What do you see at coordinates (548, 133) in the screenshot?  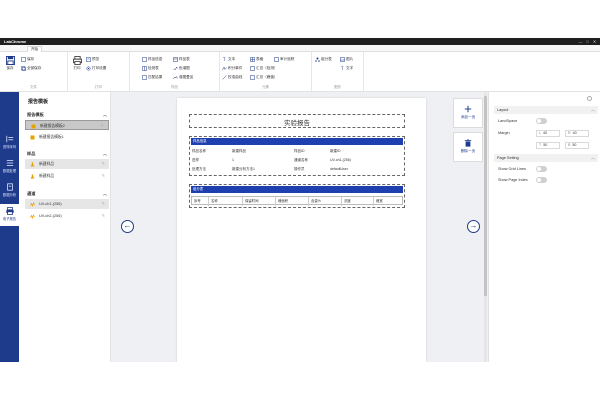 I see `margin-left-input: L 40` at bounding box center [548, 133].